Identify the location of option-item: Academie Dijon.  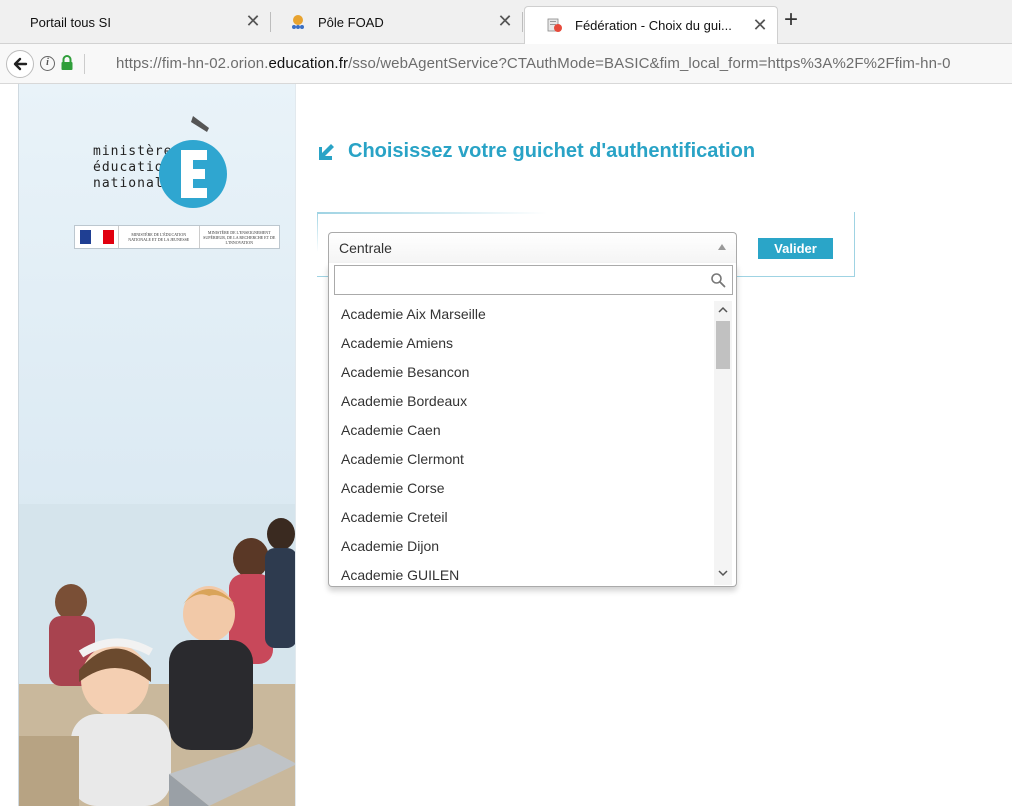
(521, 546).